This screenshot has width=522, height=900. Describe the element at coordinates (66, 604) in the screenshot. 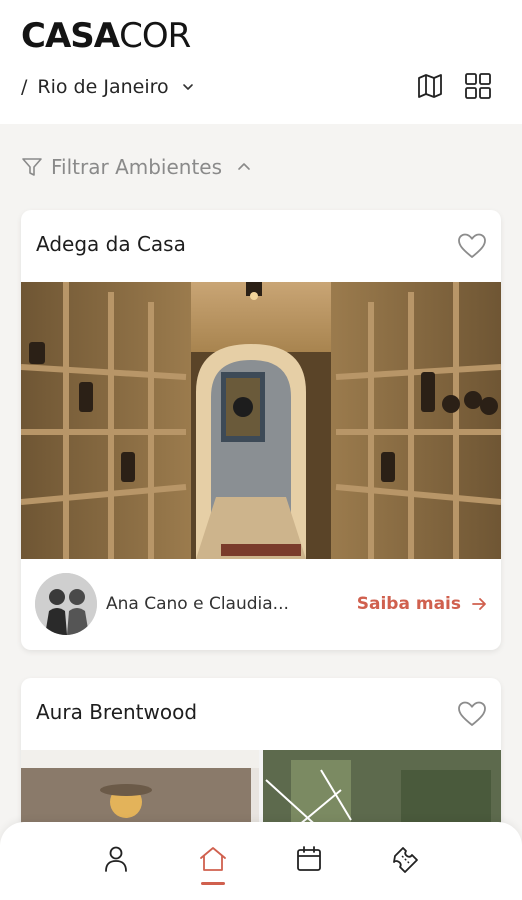

I see `designer-avatar` at that location.